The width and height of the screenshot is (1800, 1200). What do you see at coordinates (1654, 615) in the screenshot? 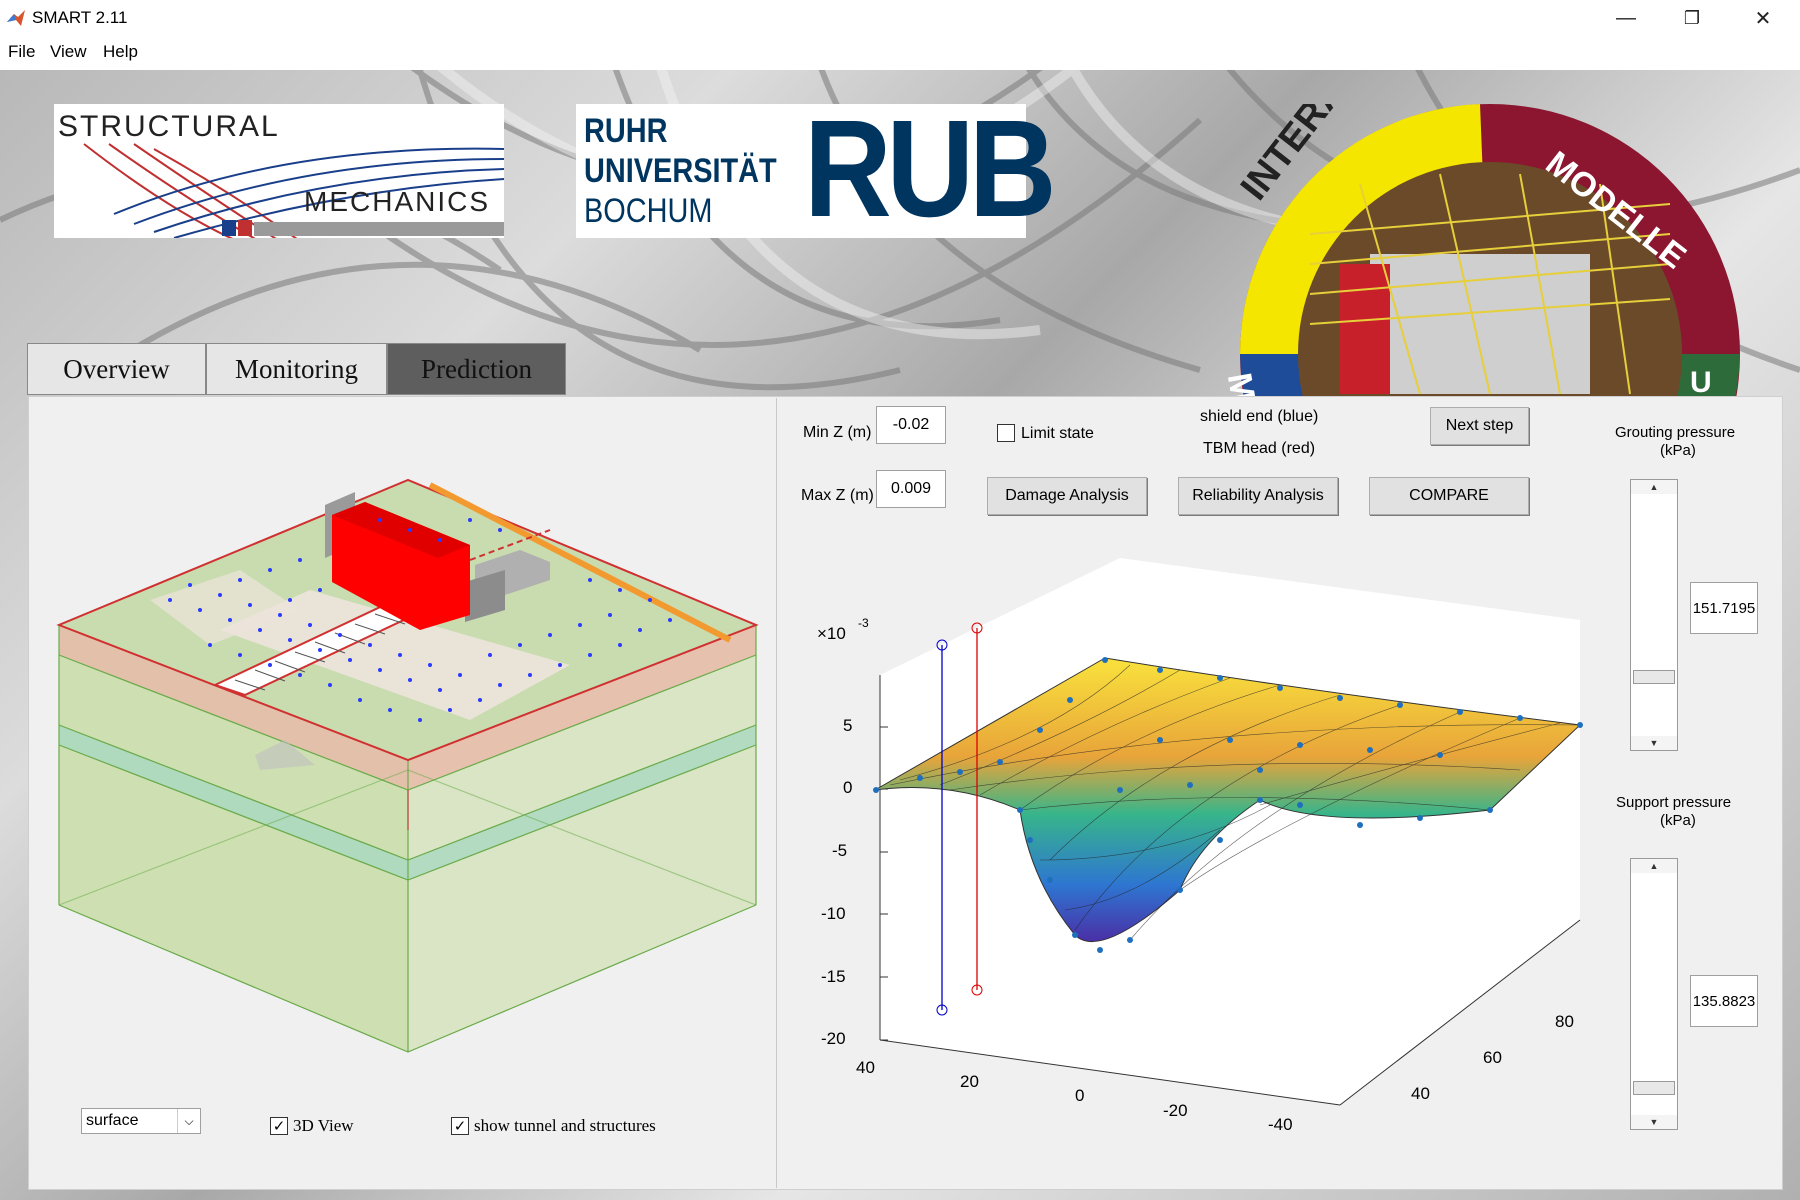
I see `grouting-pressure-slider: ▲ ▼` at bounding box center [1654, 615].